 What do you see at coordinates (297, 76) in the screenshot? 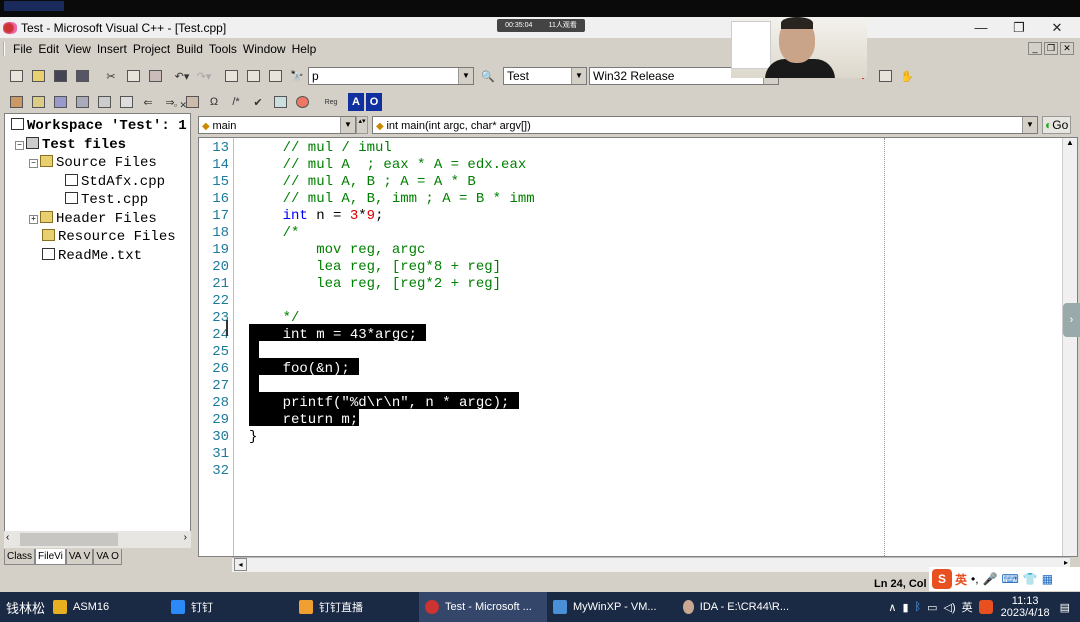
I see `find-in-files-icon: 🔭` at bounding box center [297, 76].